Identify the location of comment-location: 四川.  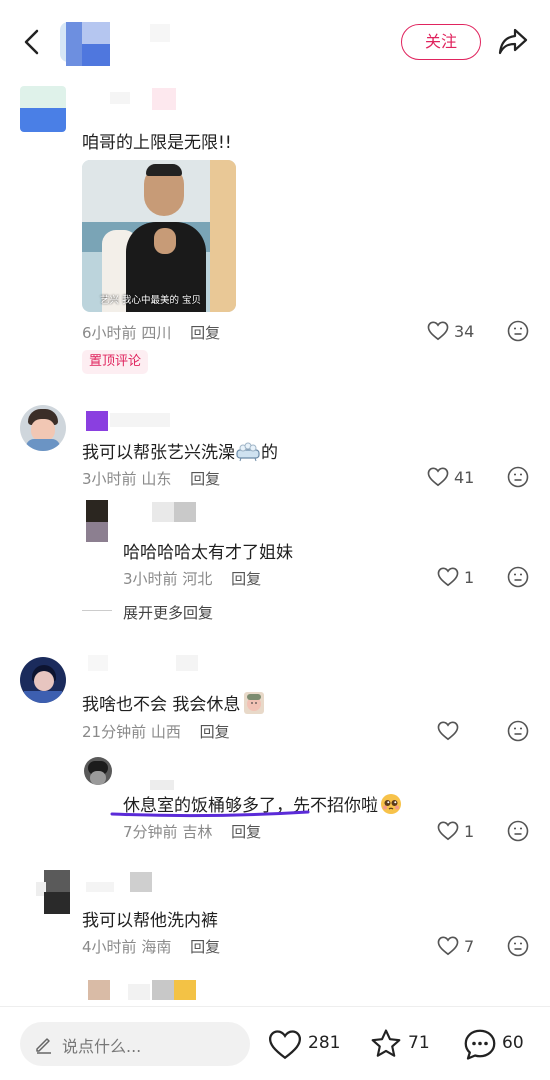
(156, 333).